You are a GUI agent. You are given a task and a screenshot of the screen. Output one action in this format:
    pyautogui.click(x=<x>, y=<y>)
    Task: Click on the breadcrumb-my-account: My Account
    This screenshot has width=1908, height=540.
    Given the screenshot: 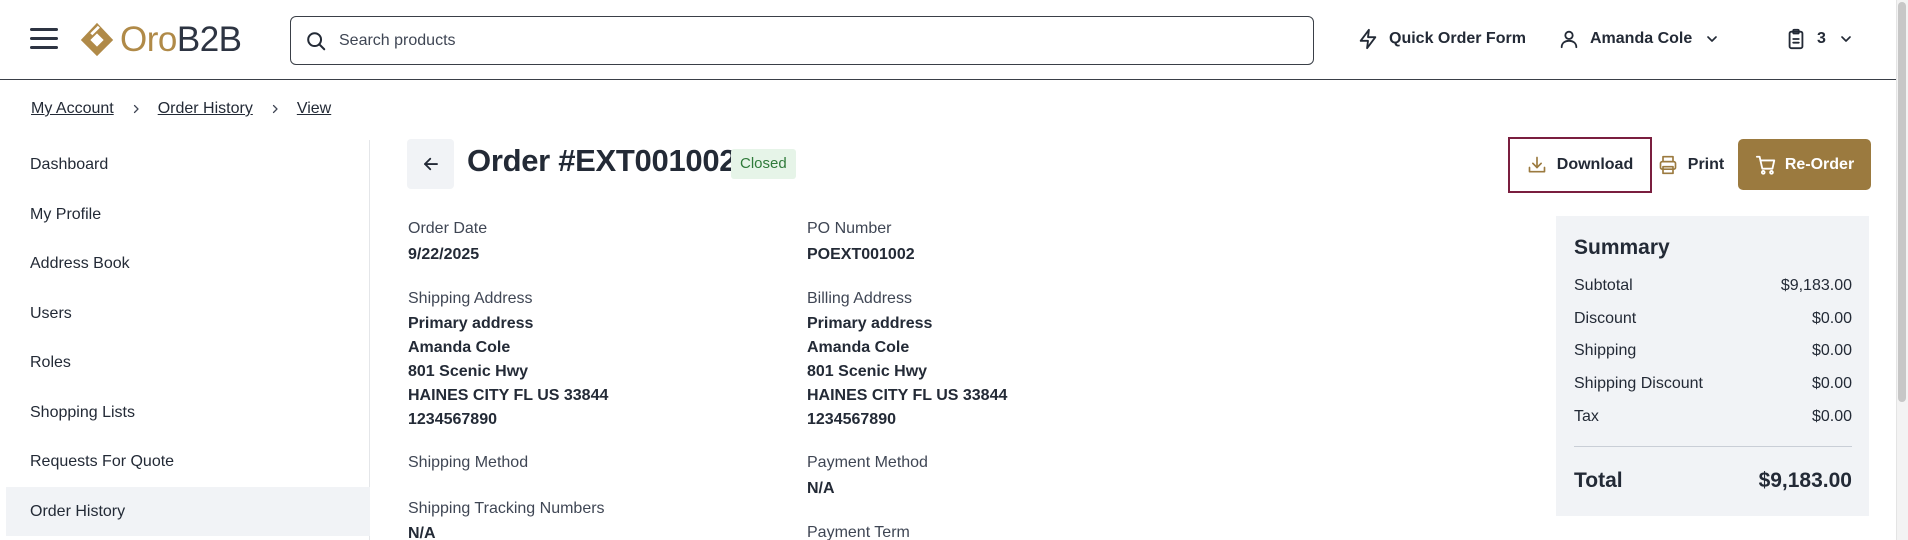 What is the action you would take?
    pyautogui.click(x=72, y=109)
    